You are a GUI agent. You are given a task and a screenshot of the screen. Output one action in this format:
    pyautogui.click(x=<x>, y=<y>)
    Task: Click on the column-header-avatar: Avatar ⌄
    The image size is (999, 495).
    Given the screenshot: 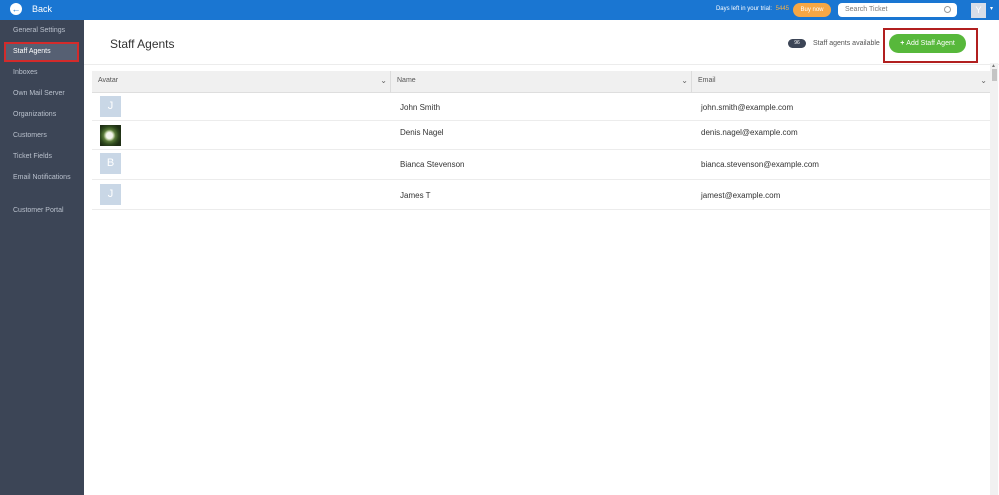 What is the action you would take?
    pyautogui.click(x=241, y=82)
    